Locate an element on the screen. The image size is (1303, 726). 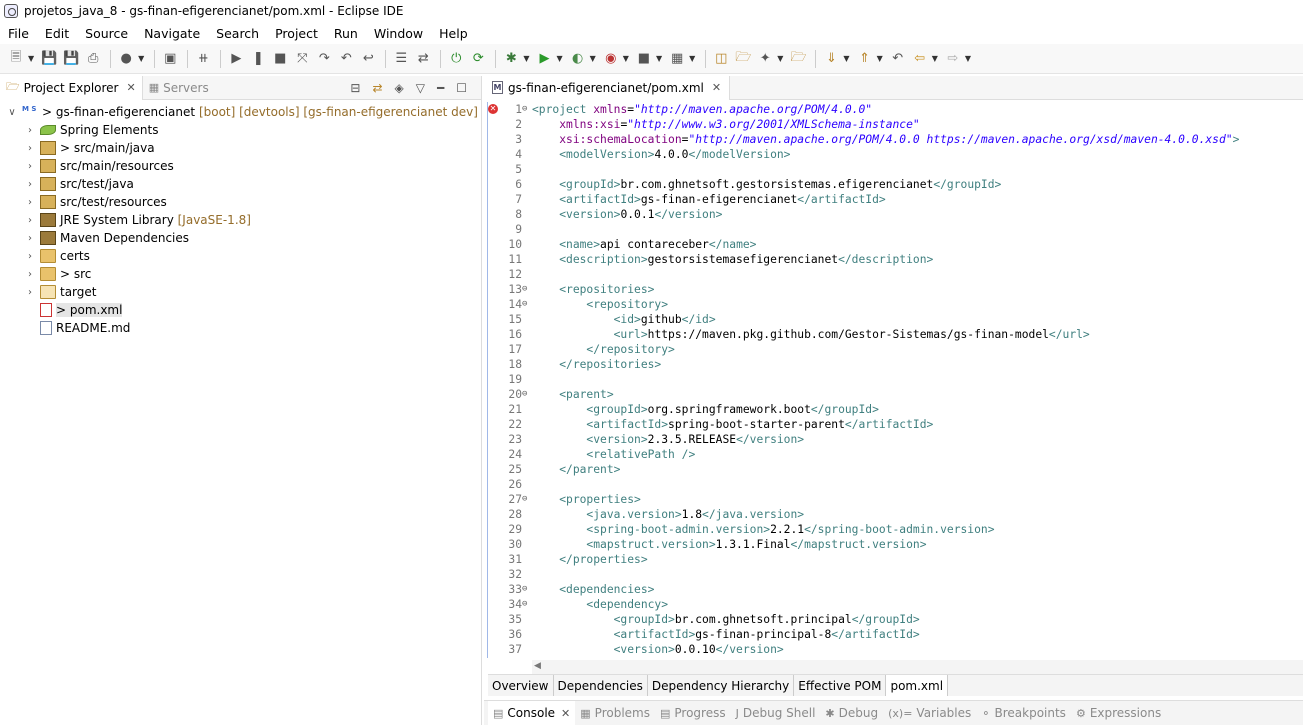
menu-search: Search is located at coordinates (237, 33).